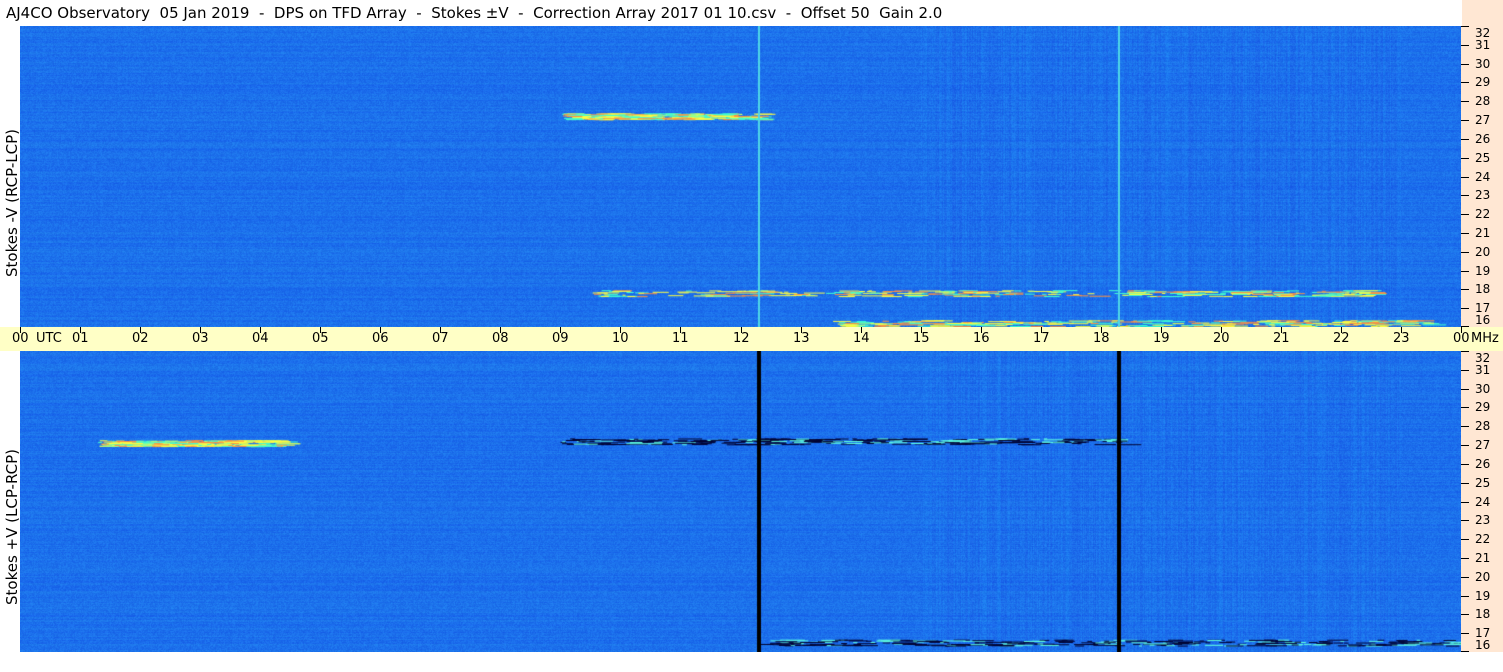 This screenshot has width=1503, height=672. Describe the element at coordinates (1221, 338) in the screenshot. I see `utc-tick-label: 20` at that location.